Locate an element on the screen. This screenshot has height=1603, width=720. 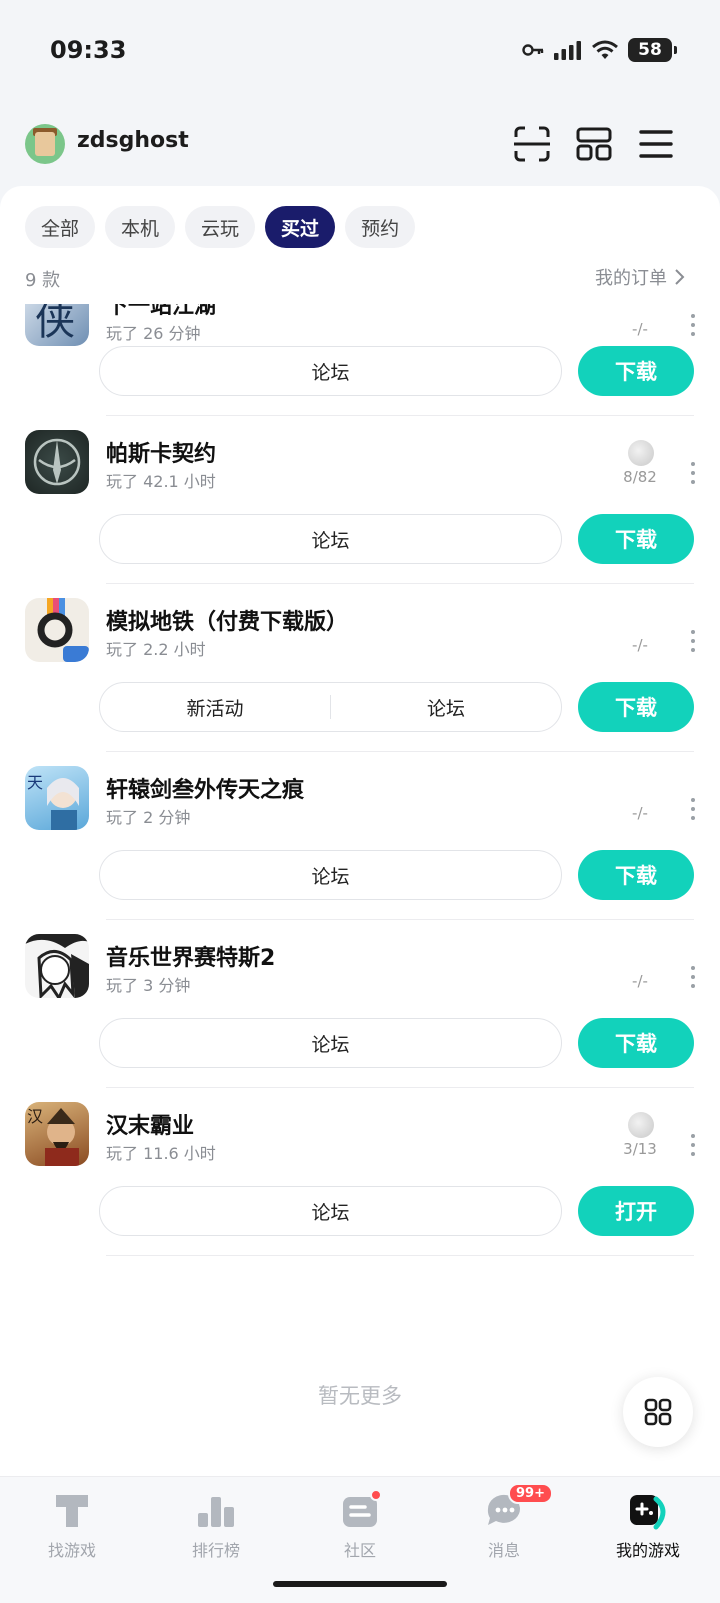
achievement-count: 3/13 is located at coordinates (640, 1149).